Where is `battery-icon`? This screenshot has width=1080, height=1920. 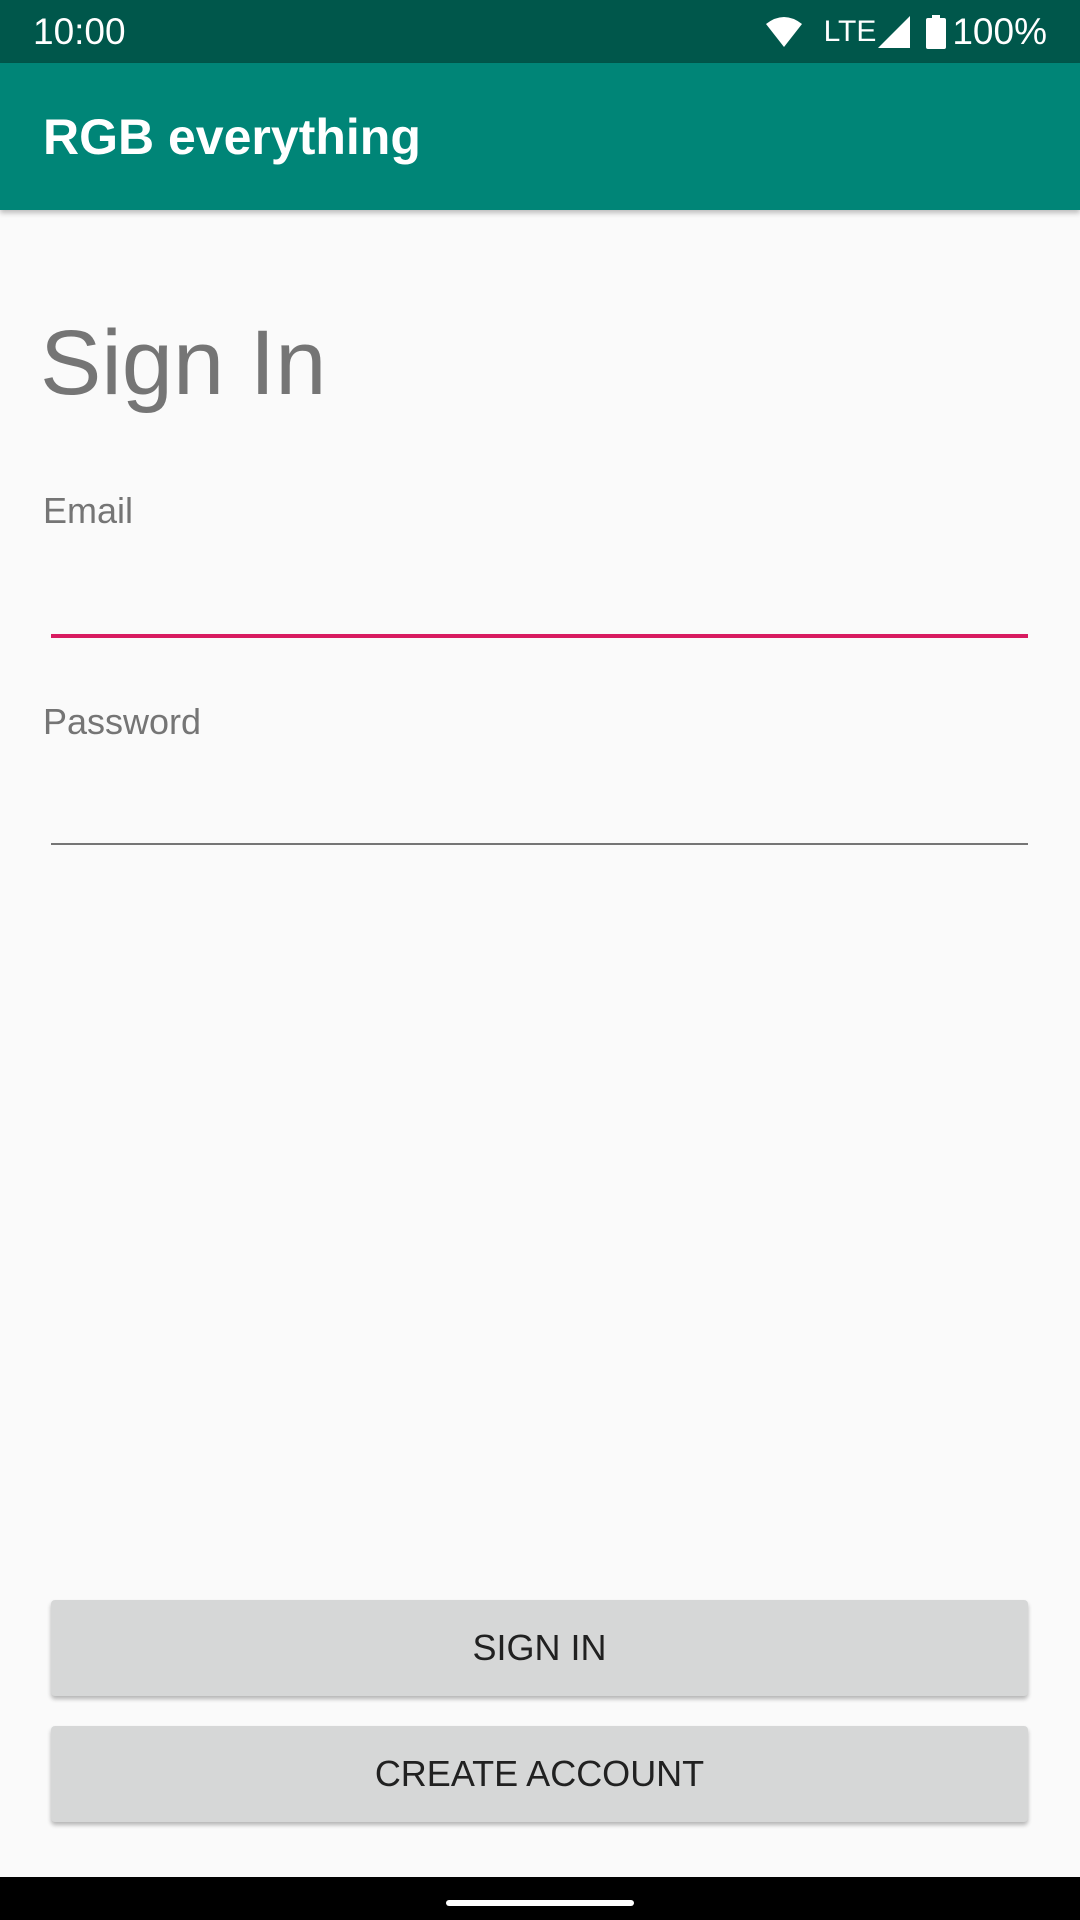
battery-icon is located at coordinates (936, 32).